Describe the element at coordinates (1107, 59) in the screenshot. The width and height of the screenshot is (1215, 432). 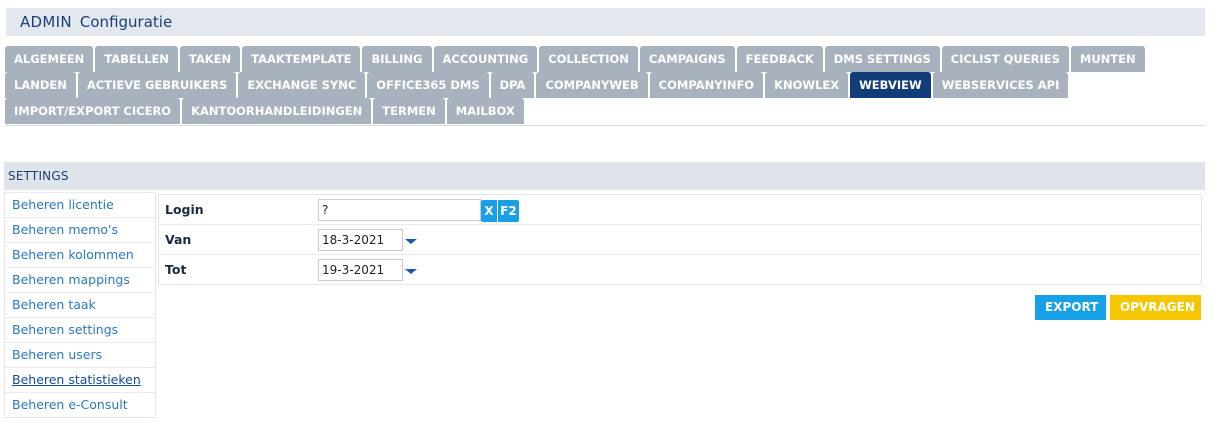
I see `tab-munten: MUNTEN` at that location.